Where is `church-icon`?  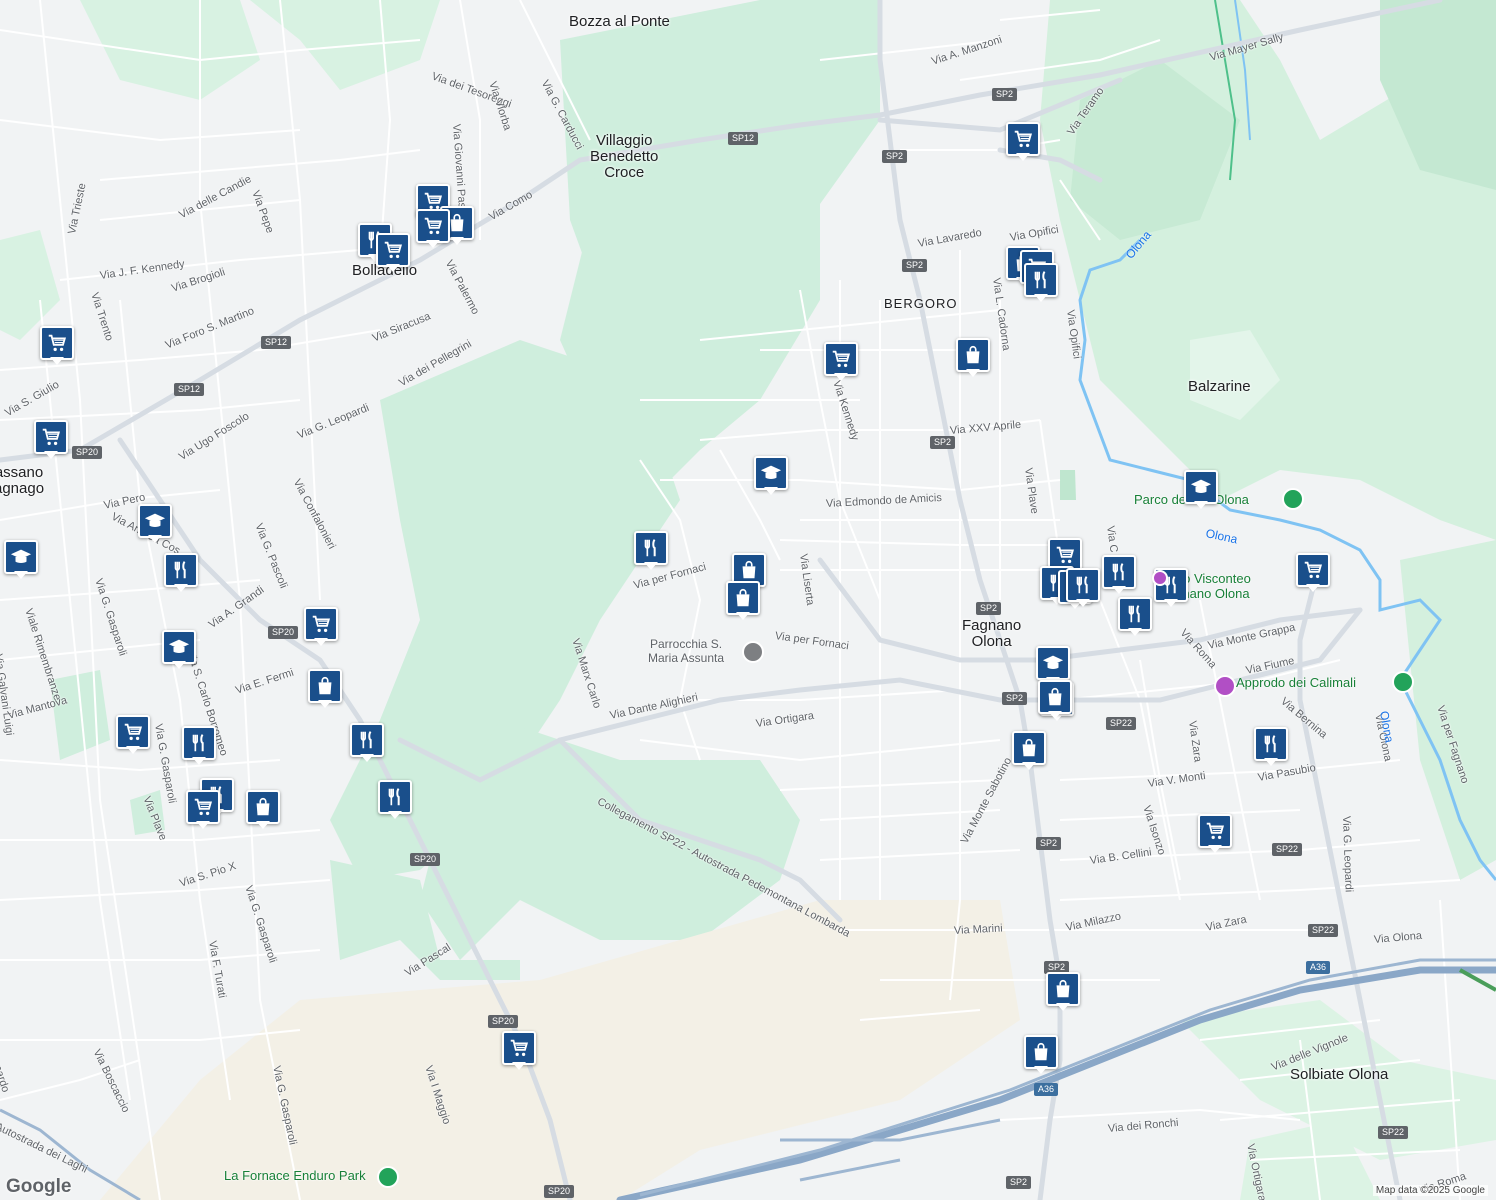 church-icon is located at coordinates (753, 652).